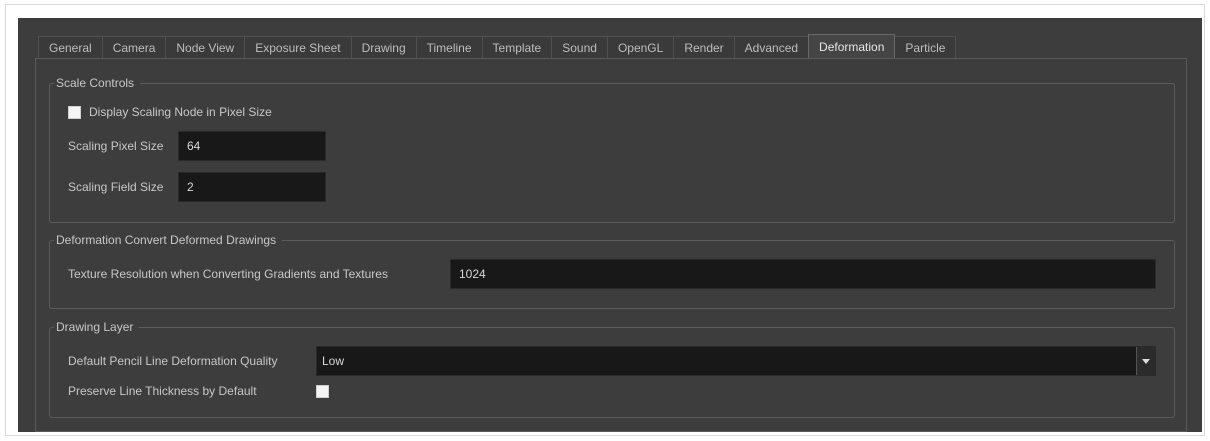  I want to click on scaling-field-size-row: Scaling Field Size 2, so click(197, 187).